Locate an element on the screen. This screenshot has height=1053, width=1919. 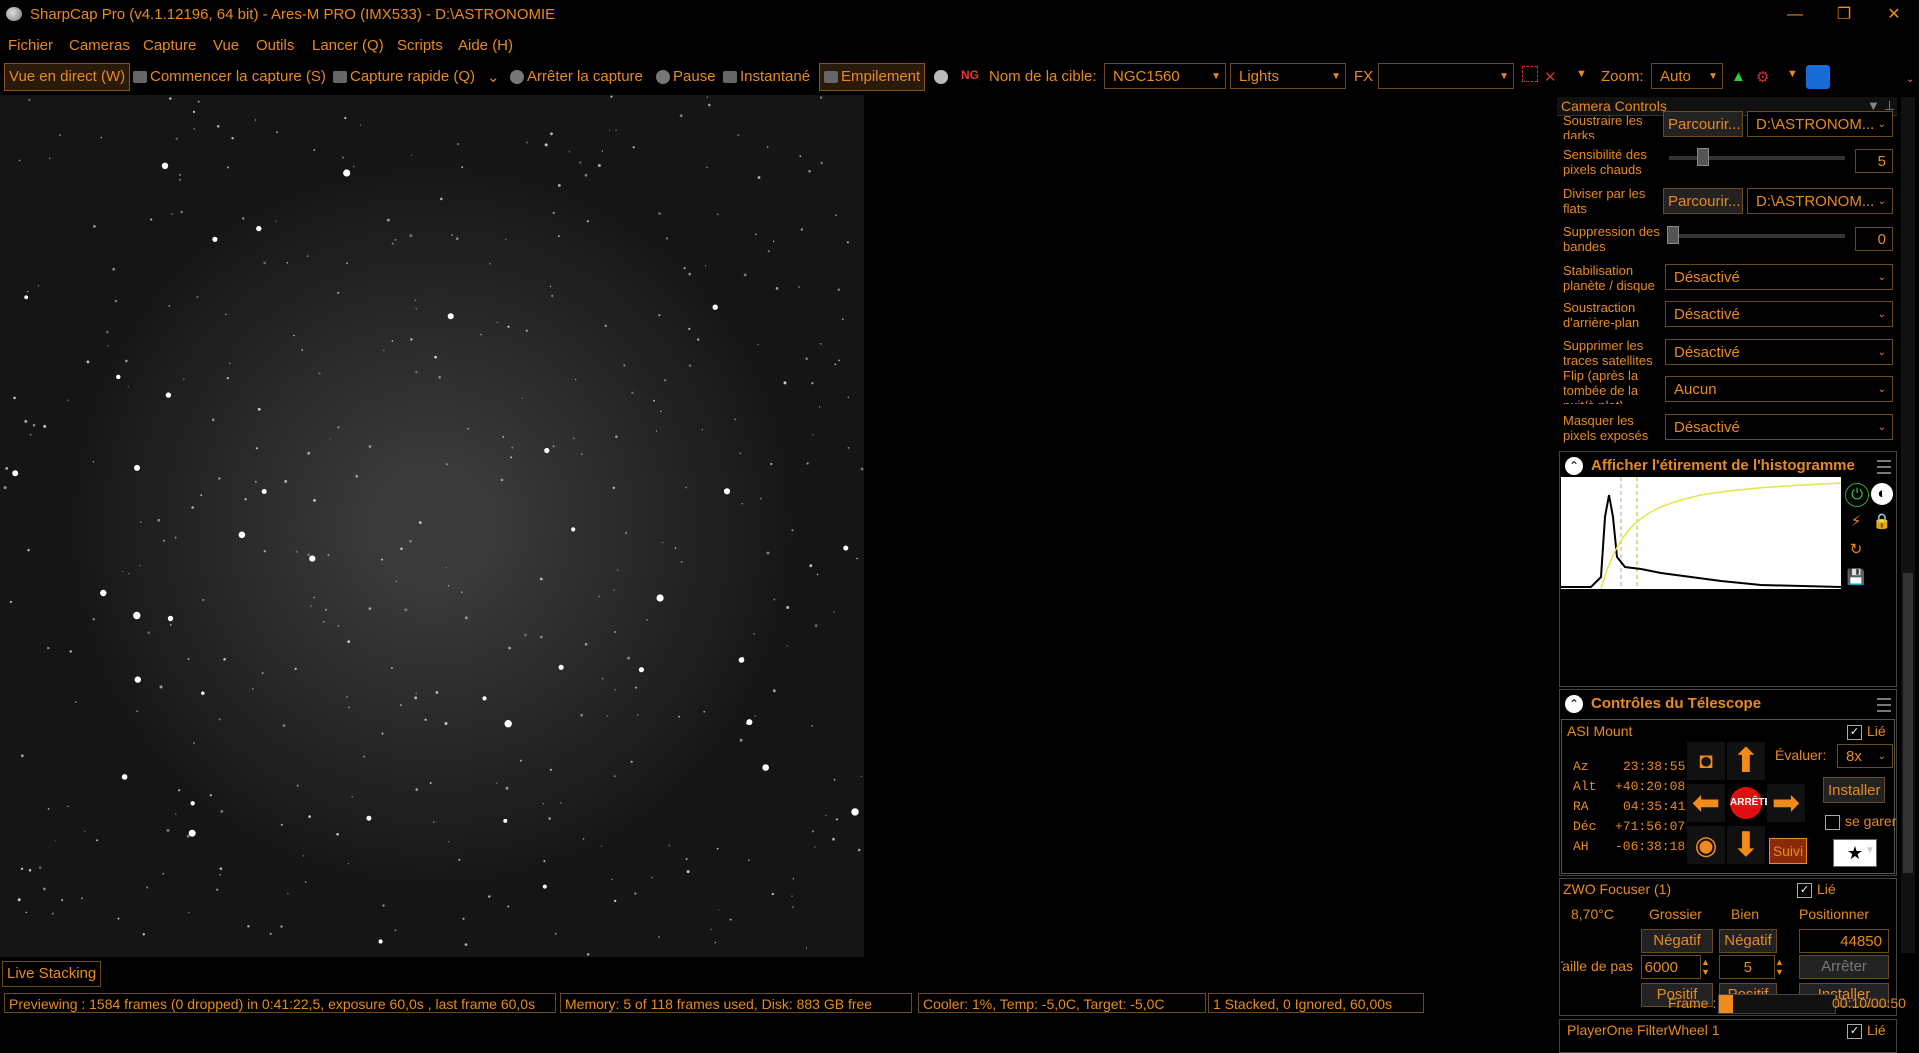
rate-combo: 8x ⌄ is located at coordinates (1865, 756).